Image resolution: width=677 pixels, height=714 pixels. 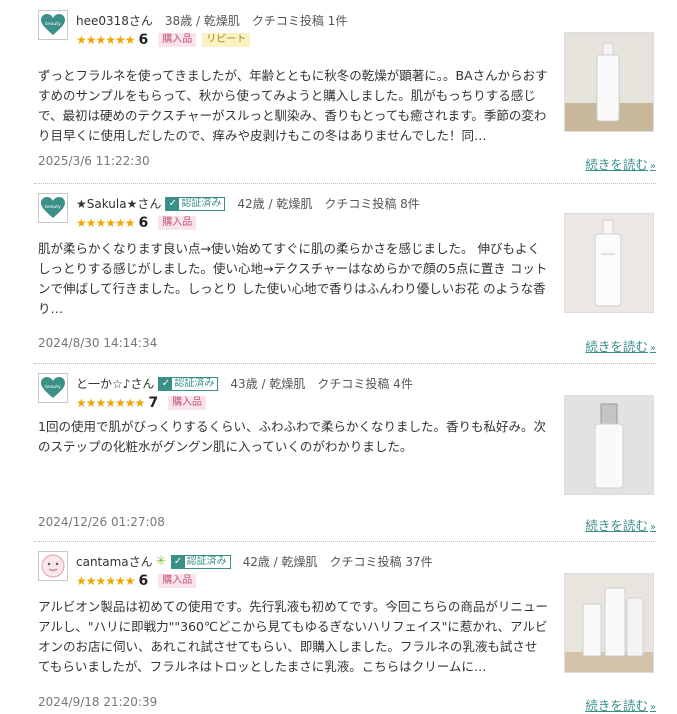 I want to click on sparkle-icon: ✳, so click(x=161, y=561).